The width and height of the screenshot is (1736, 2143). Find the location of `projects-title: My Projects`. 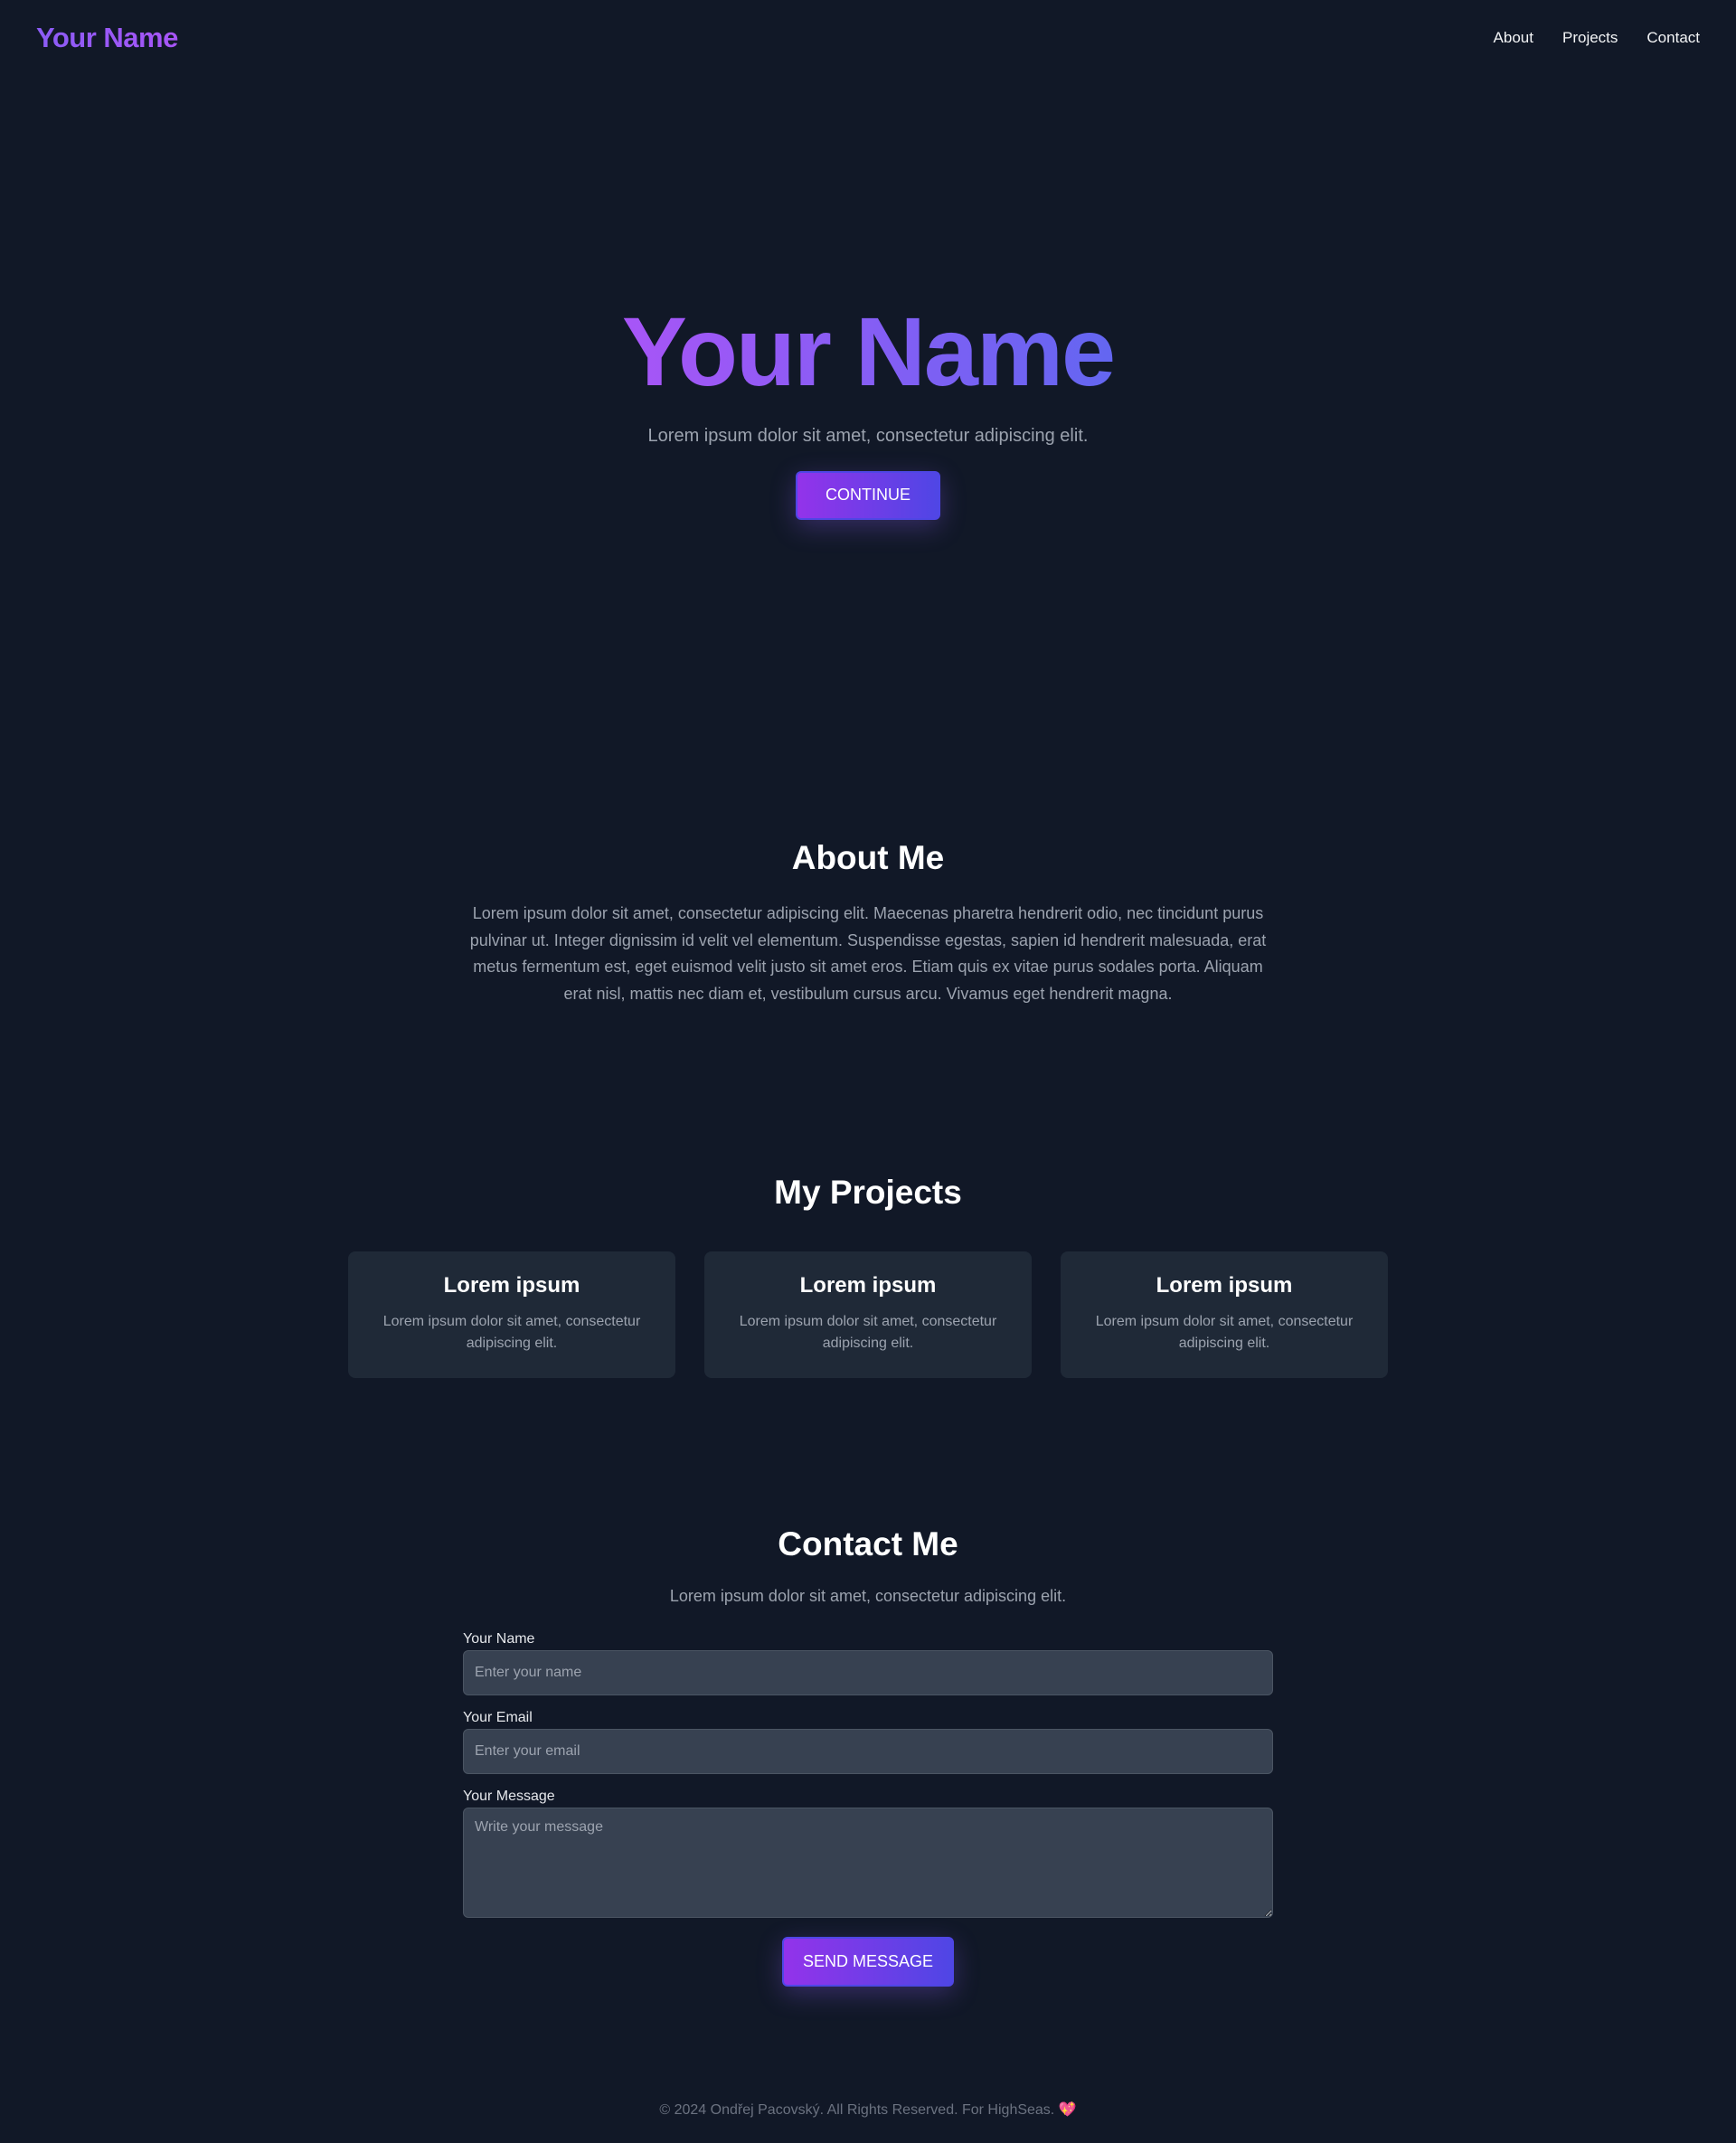

projects-title: My Projects is located at coordinates (868, 1192).